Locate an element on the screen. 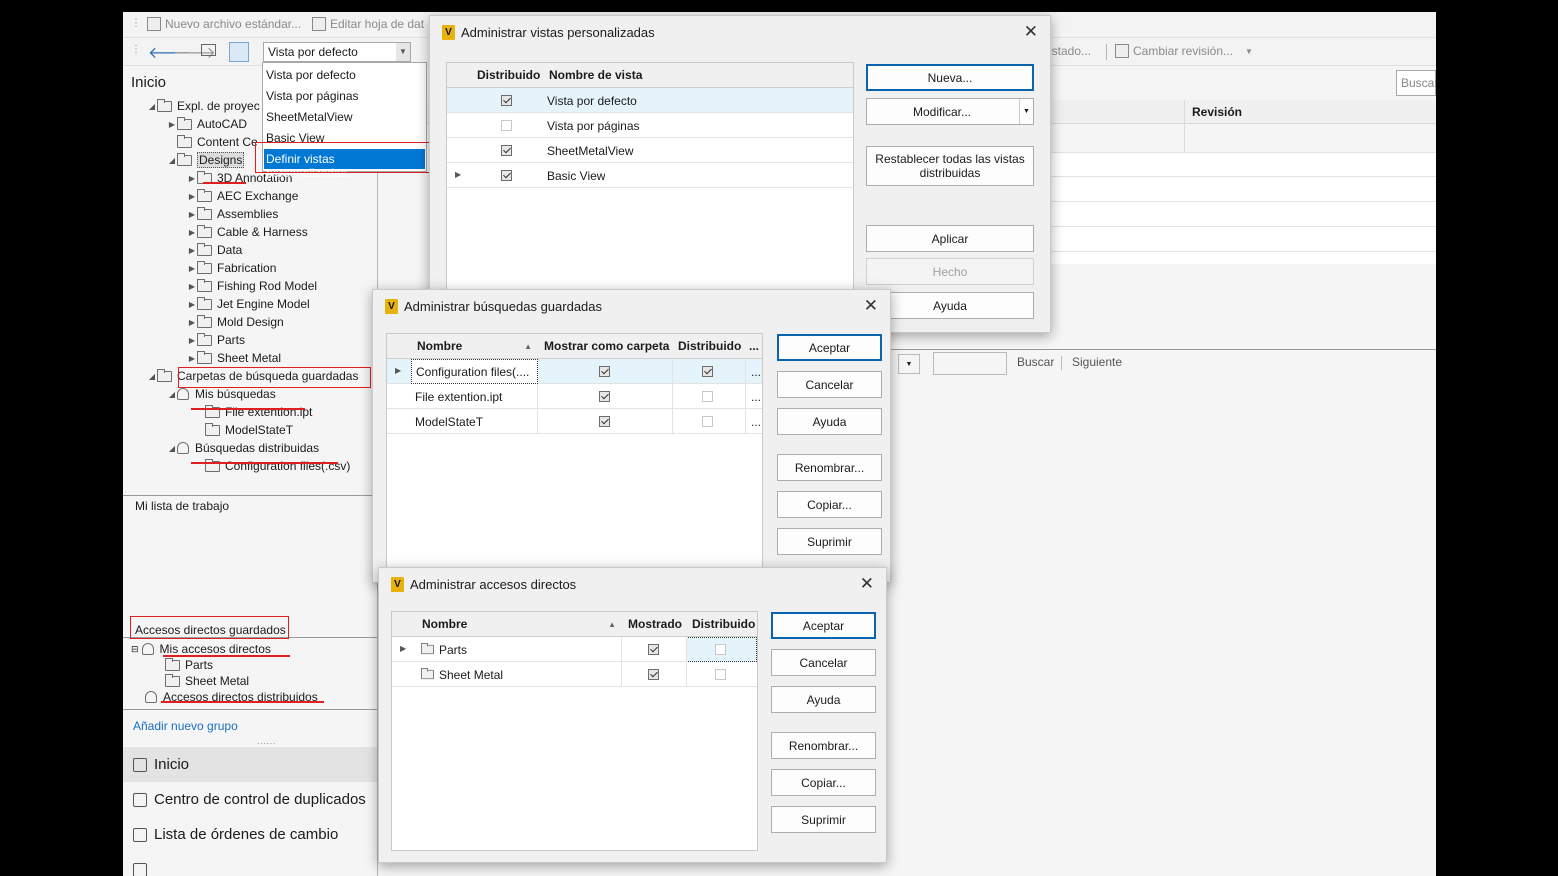 This screenshot has height=876, width=1558. apply-button: Aplicar is located at coordinates (950, 238).